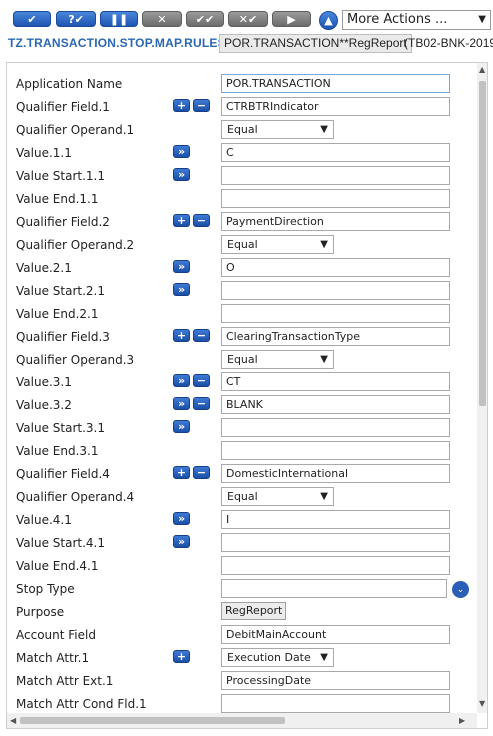  Describe the element at coordinates (277, 657) in the screenshot. I see `match-attr-1-select: Execution Date ▼` at that location.